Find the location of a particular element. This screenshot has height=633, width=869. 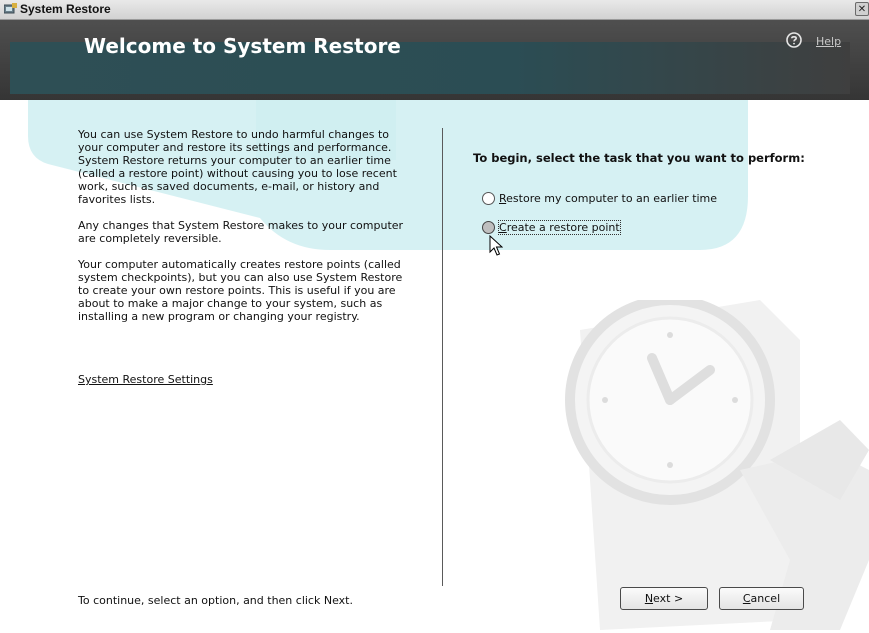

option-label-restore: Restore my computer to an earlier time is located at coordinates (608, 198).